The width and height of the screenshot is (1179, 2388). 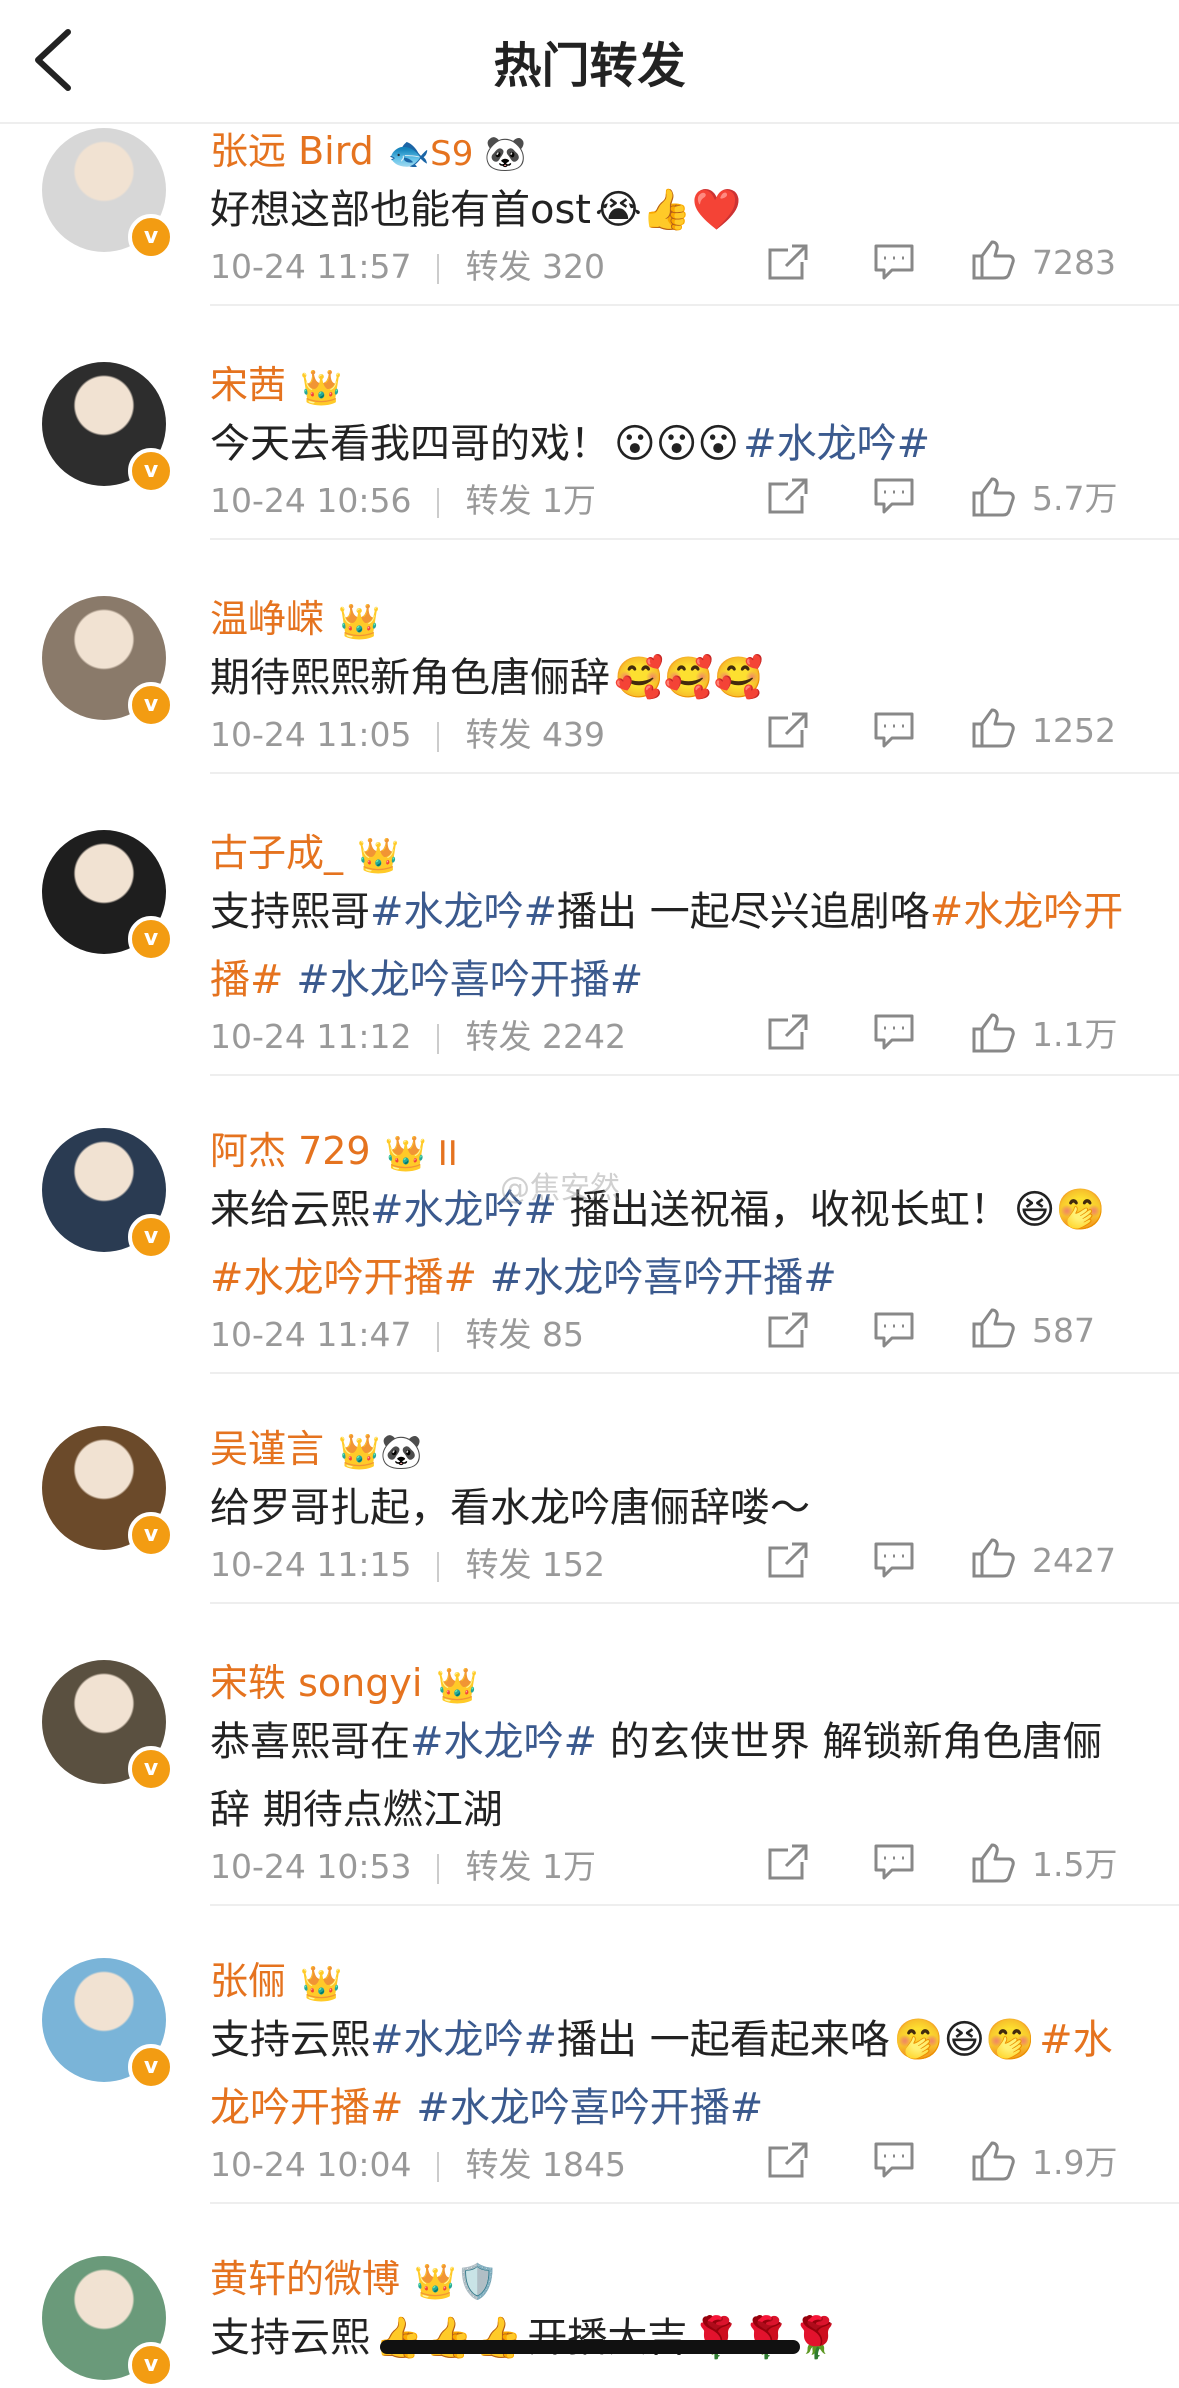 I want to click on text-segment: 来给云熙, so click(x=290, y=1210).